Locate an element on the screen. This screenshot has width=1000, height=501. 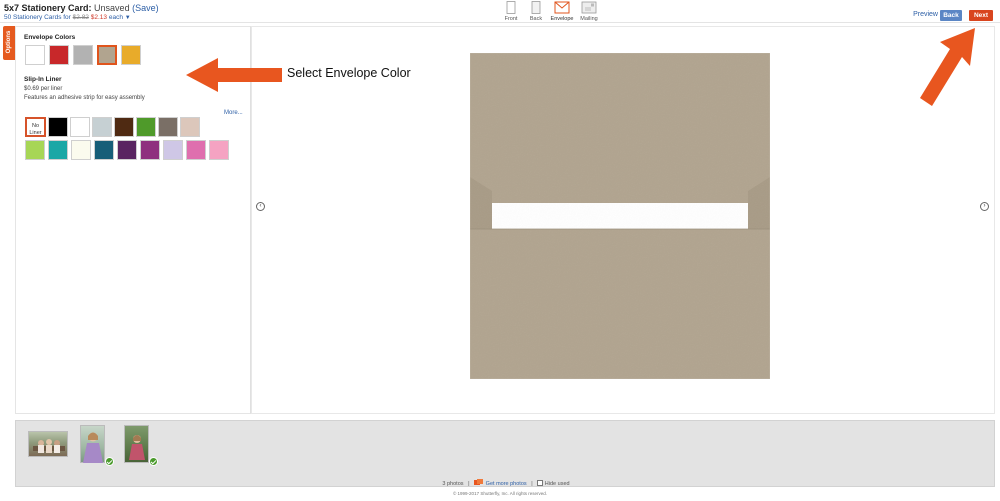
tab-mailing: Mailing is located at coordinates (589, 11).